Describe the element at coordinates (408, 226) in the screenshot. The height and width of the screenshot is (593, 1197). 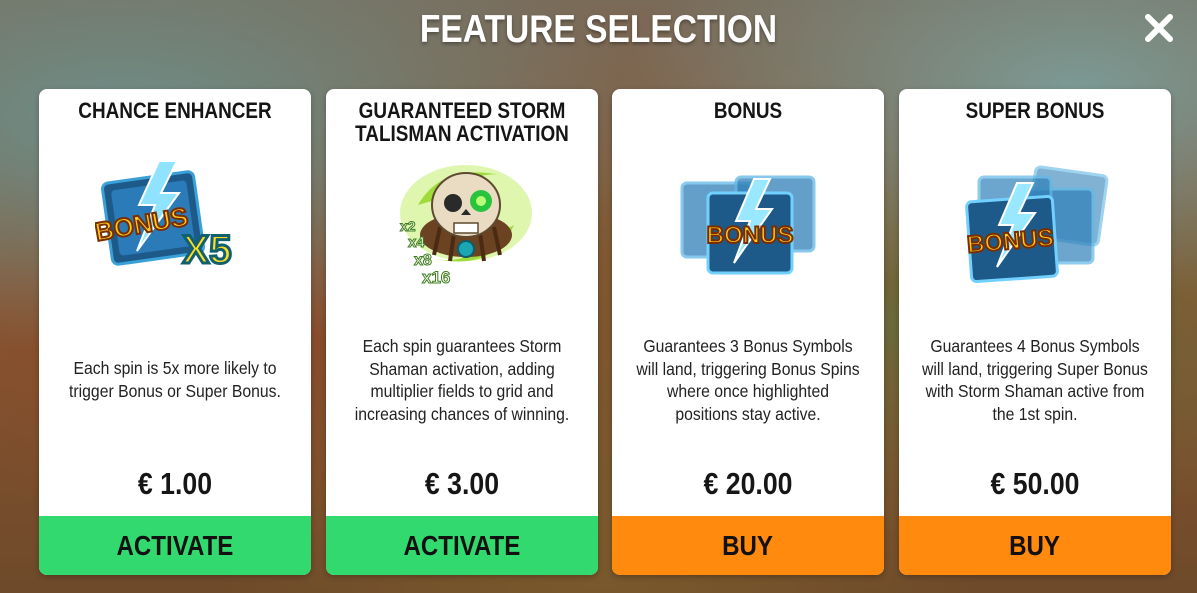
I see `art-multiplier-x2: x2` at that location.